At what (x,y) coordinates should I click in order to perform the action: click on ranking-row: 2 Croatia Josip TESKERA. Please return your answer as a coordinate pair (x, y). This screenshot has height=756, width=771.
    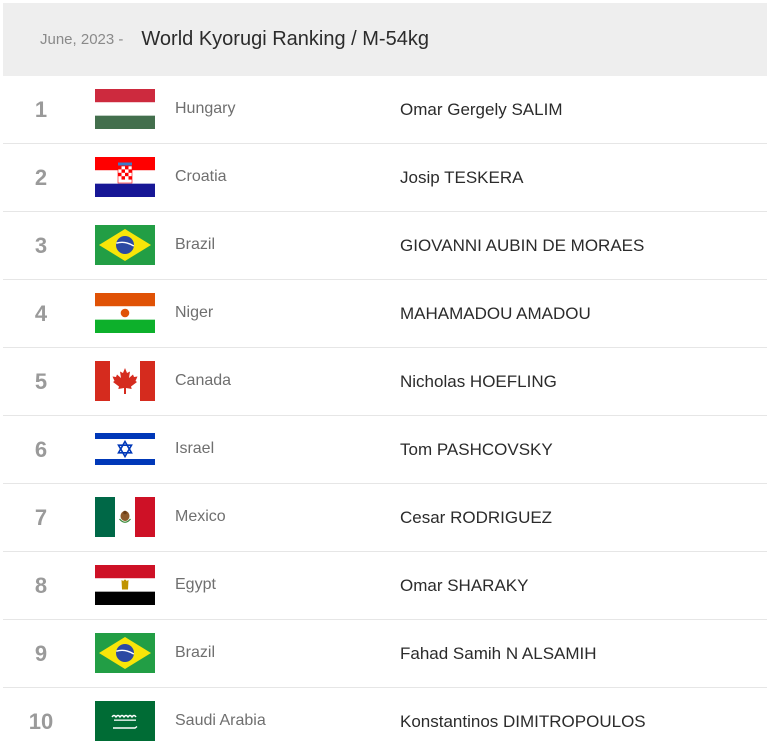
    Looking at the image, I should click on (385, 178).